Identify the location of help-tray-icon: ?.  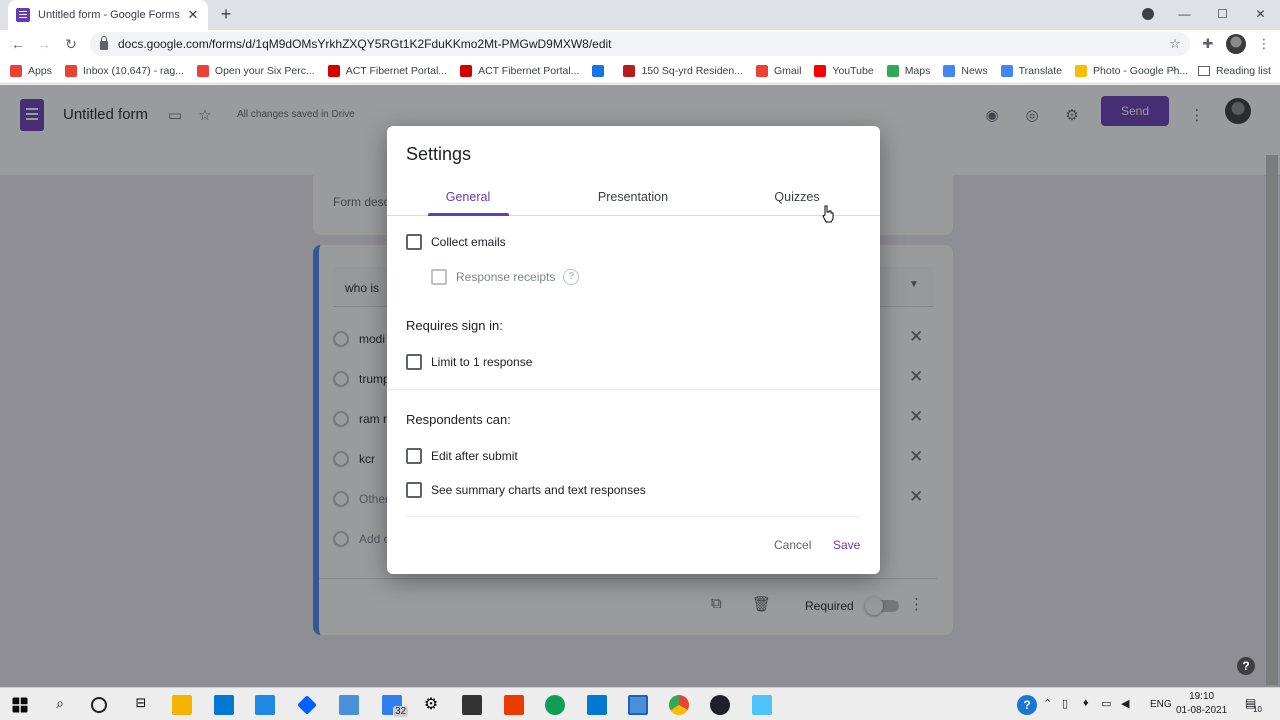
(1027, 705).